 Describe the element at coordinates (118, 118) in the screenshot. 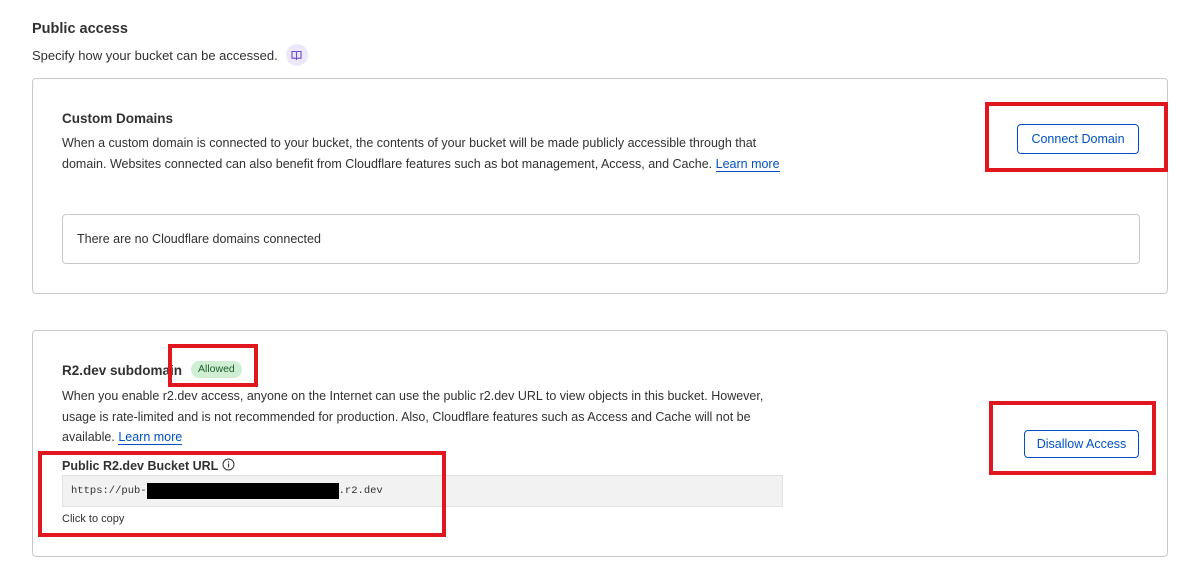

I see `custom-domains-title: Custom Domains` at that location.